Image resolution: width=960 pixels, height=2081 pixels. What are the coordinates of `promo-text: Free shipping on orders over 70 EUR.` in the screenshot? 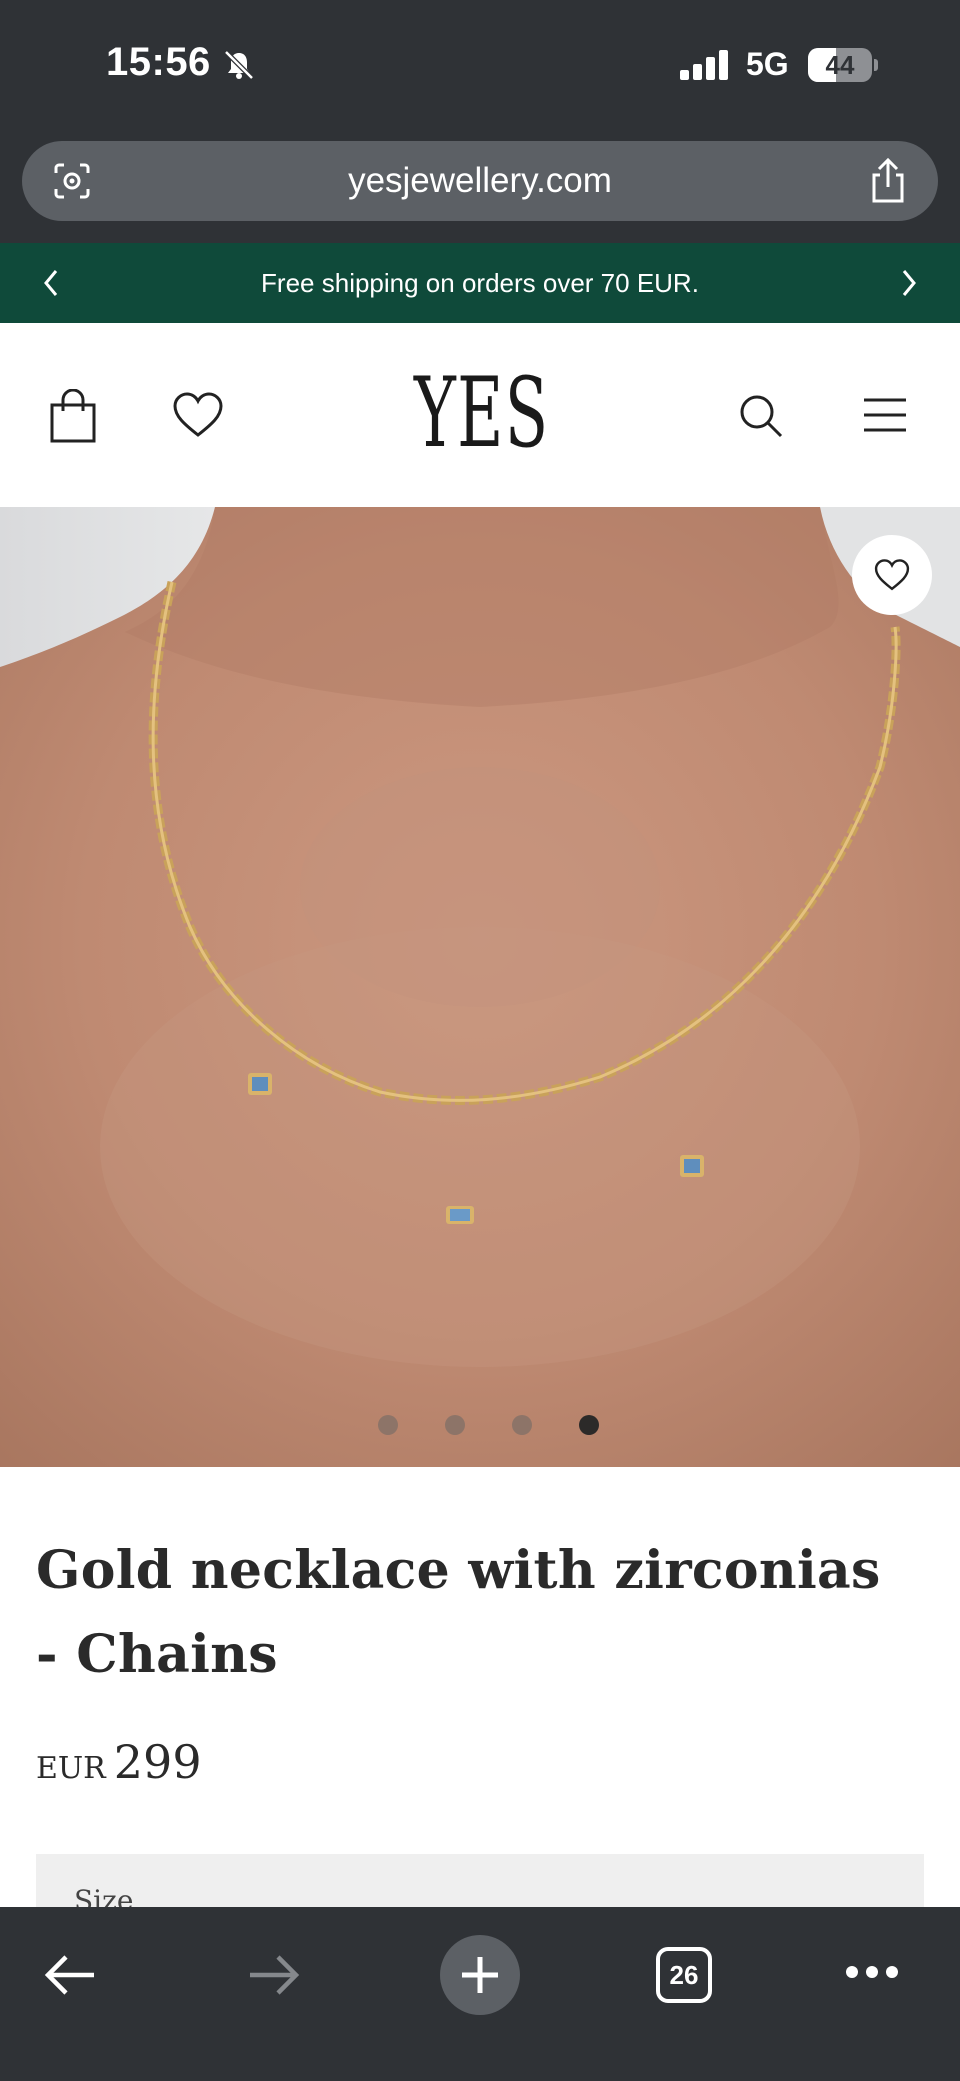 It's located at (480, 283).